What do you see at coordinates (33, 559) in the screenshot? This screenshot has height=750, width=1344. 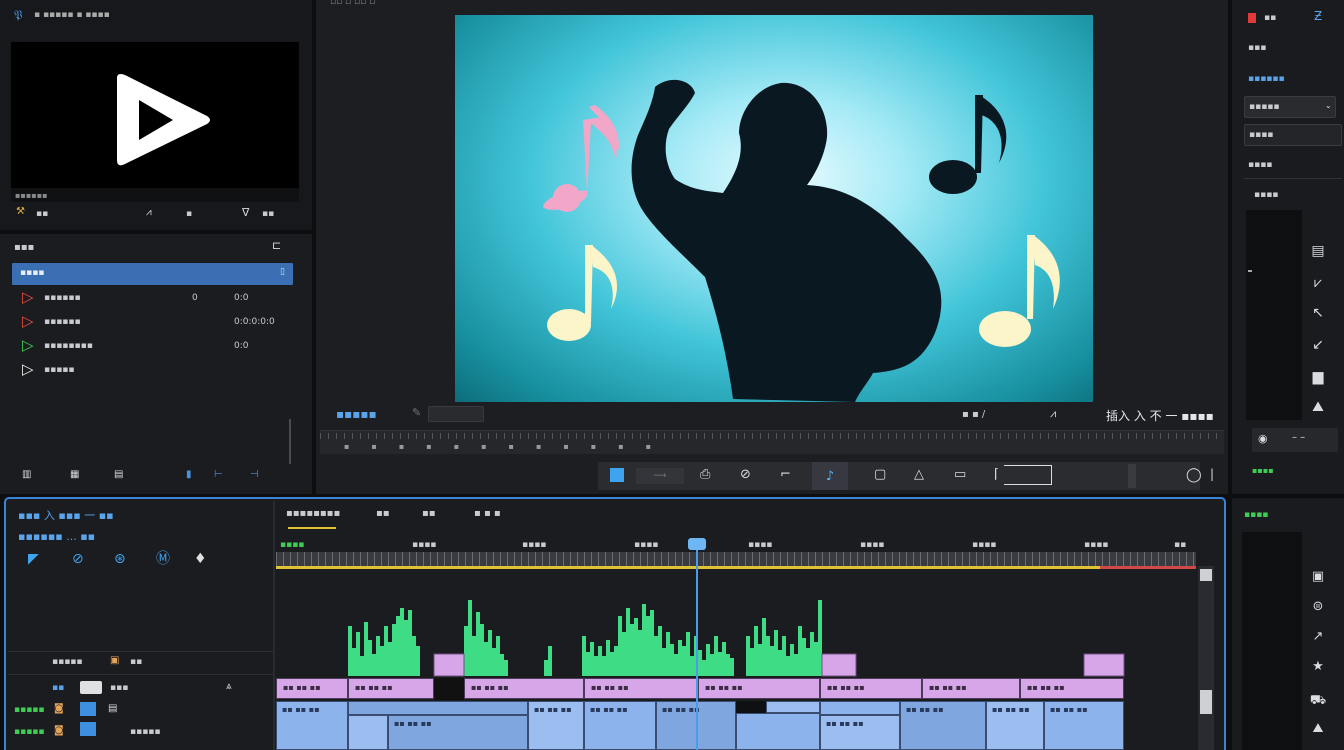 I see `snap-icon: ◤` at bounding box center [33, 559].